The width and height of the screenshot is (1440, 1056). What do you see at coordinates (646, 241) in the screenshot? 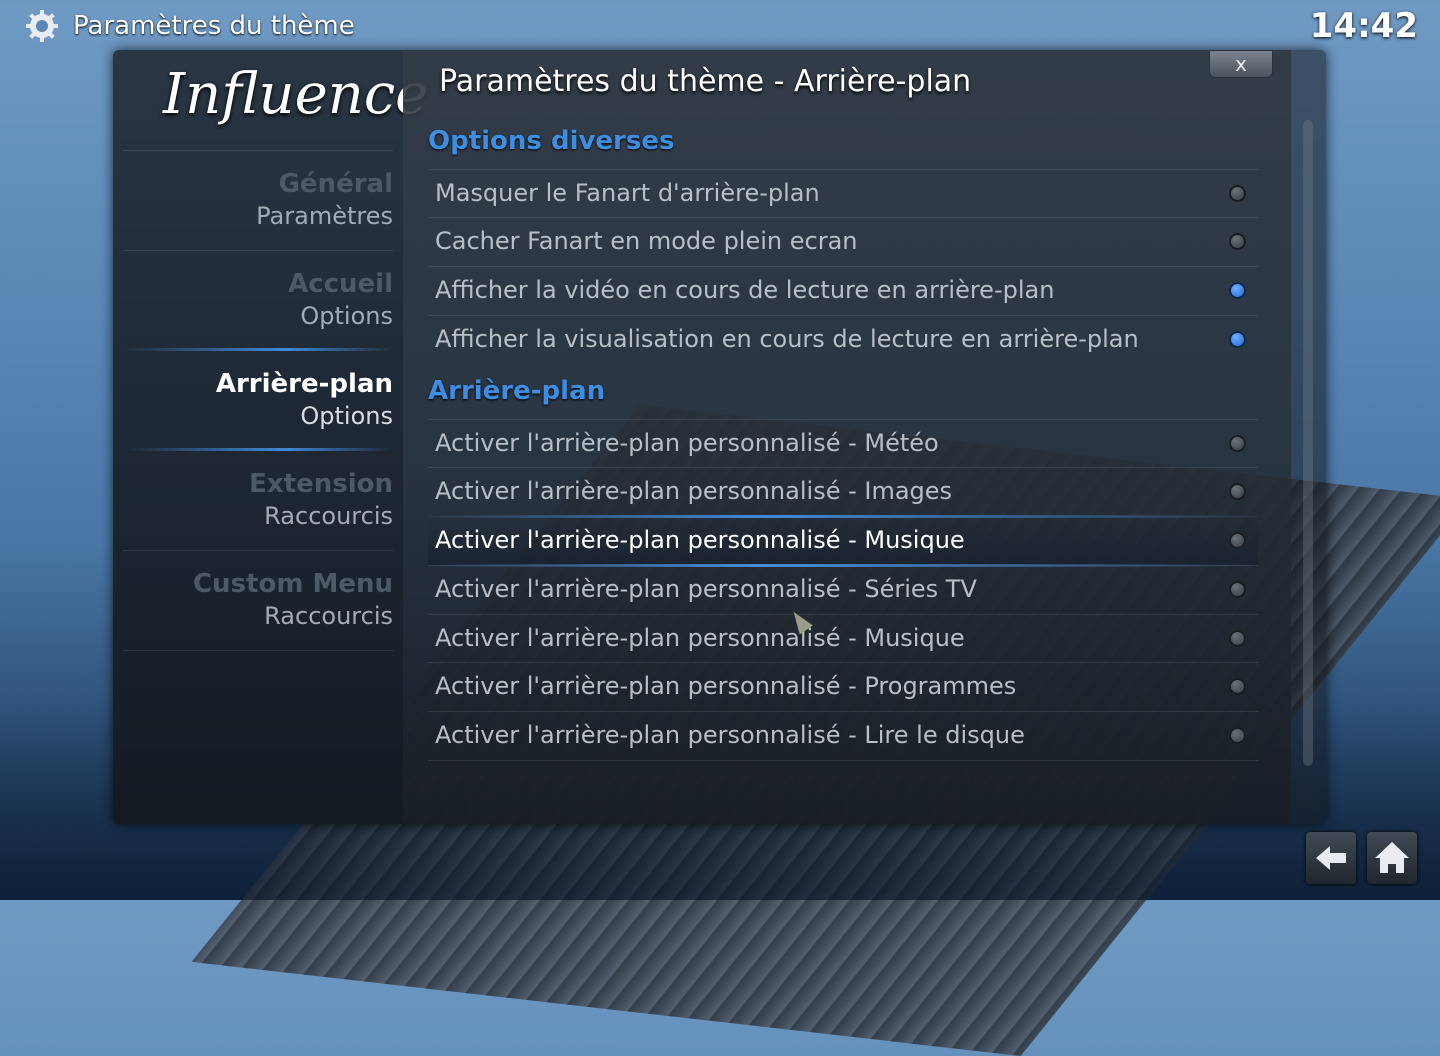
I see `setting-label: Cacher Fanart en mode plein ecran` at bounding box center [646, 241].